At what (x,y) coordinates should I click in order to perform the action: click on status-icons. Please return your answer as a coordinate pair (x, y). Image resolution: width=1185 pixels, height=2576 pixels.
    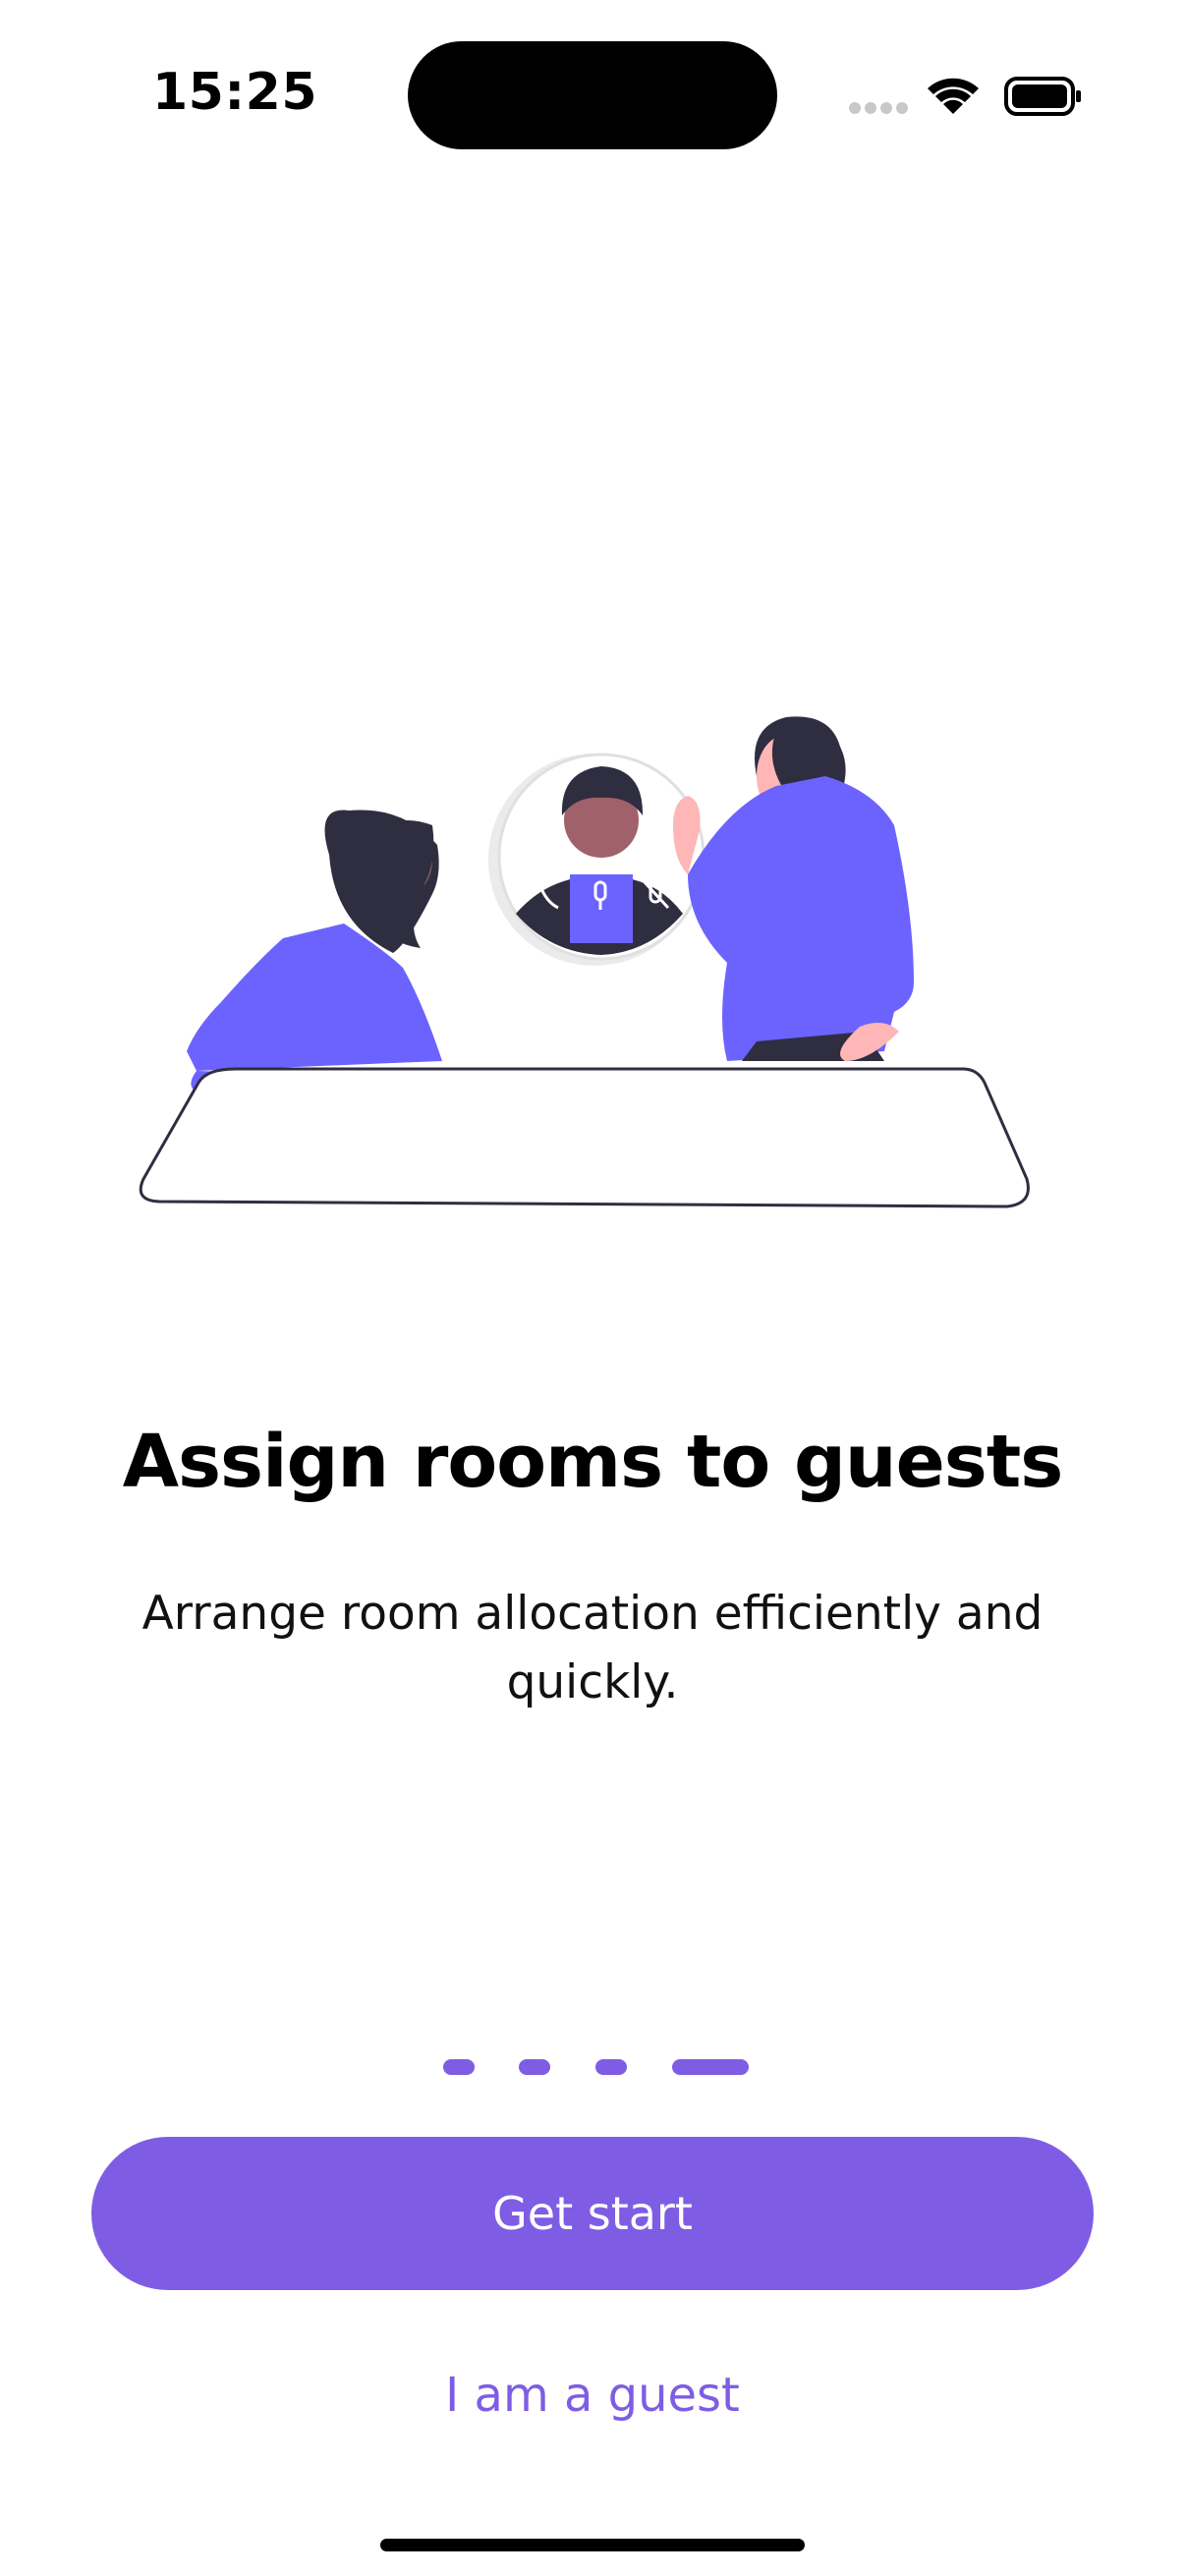
    Looking at the image, I should click on (965, 95).